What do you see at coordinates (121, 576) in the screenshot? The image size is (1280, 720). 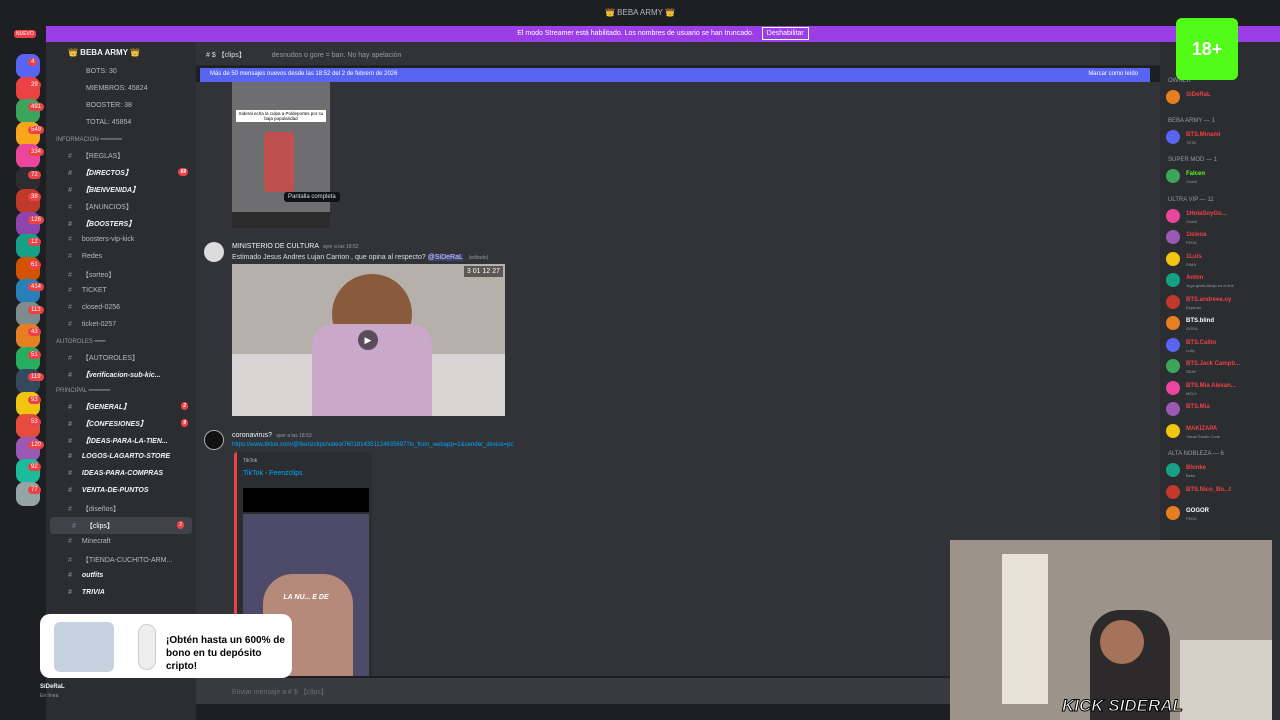 I see `channel-item: # outfits` at bounding box center [121, 576].